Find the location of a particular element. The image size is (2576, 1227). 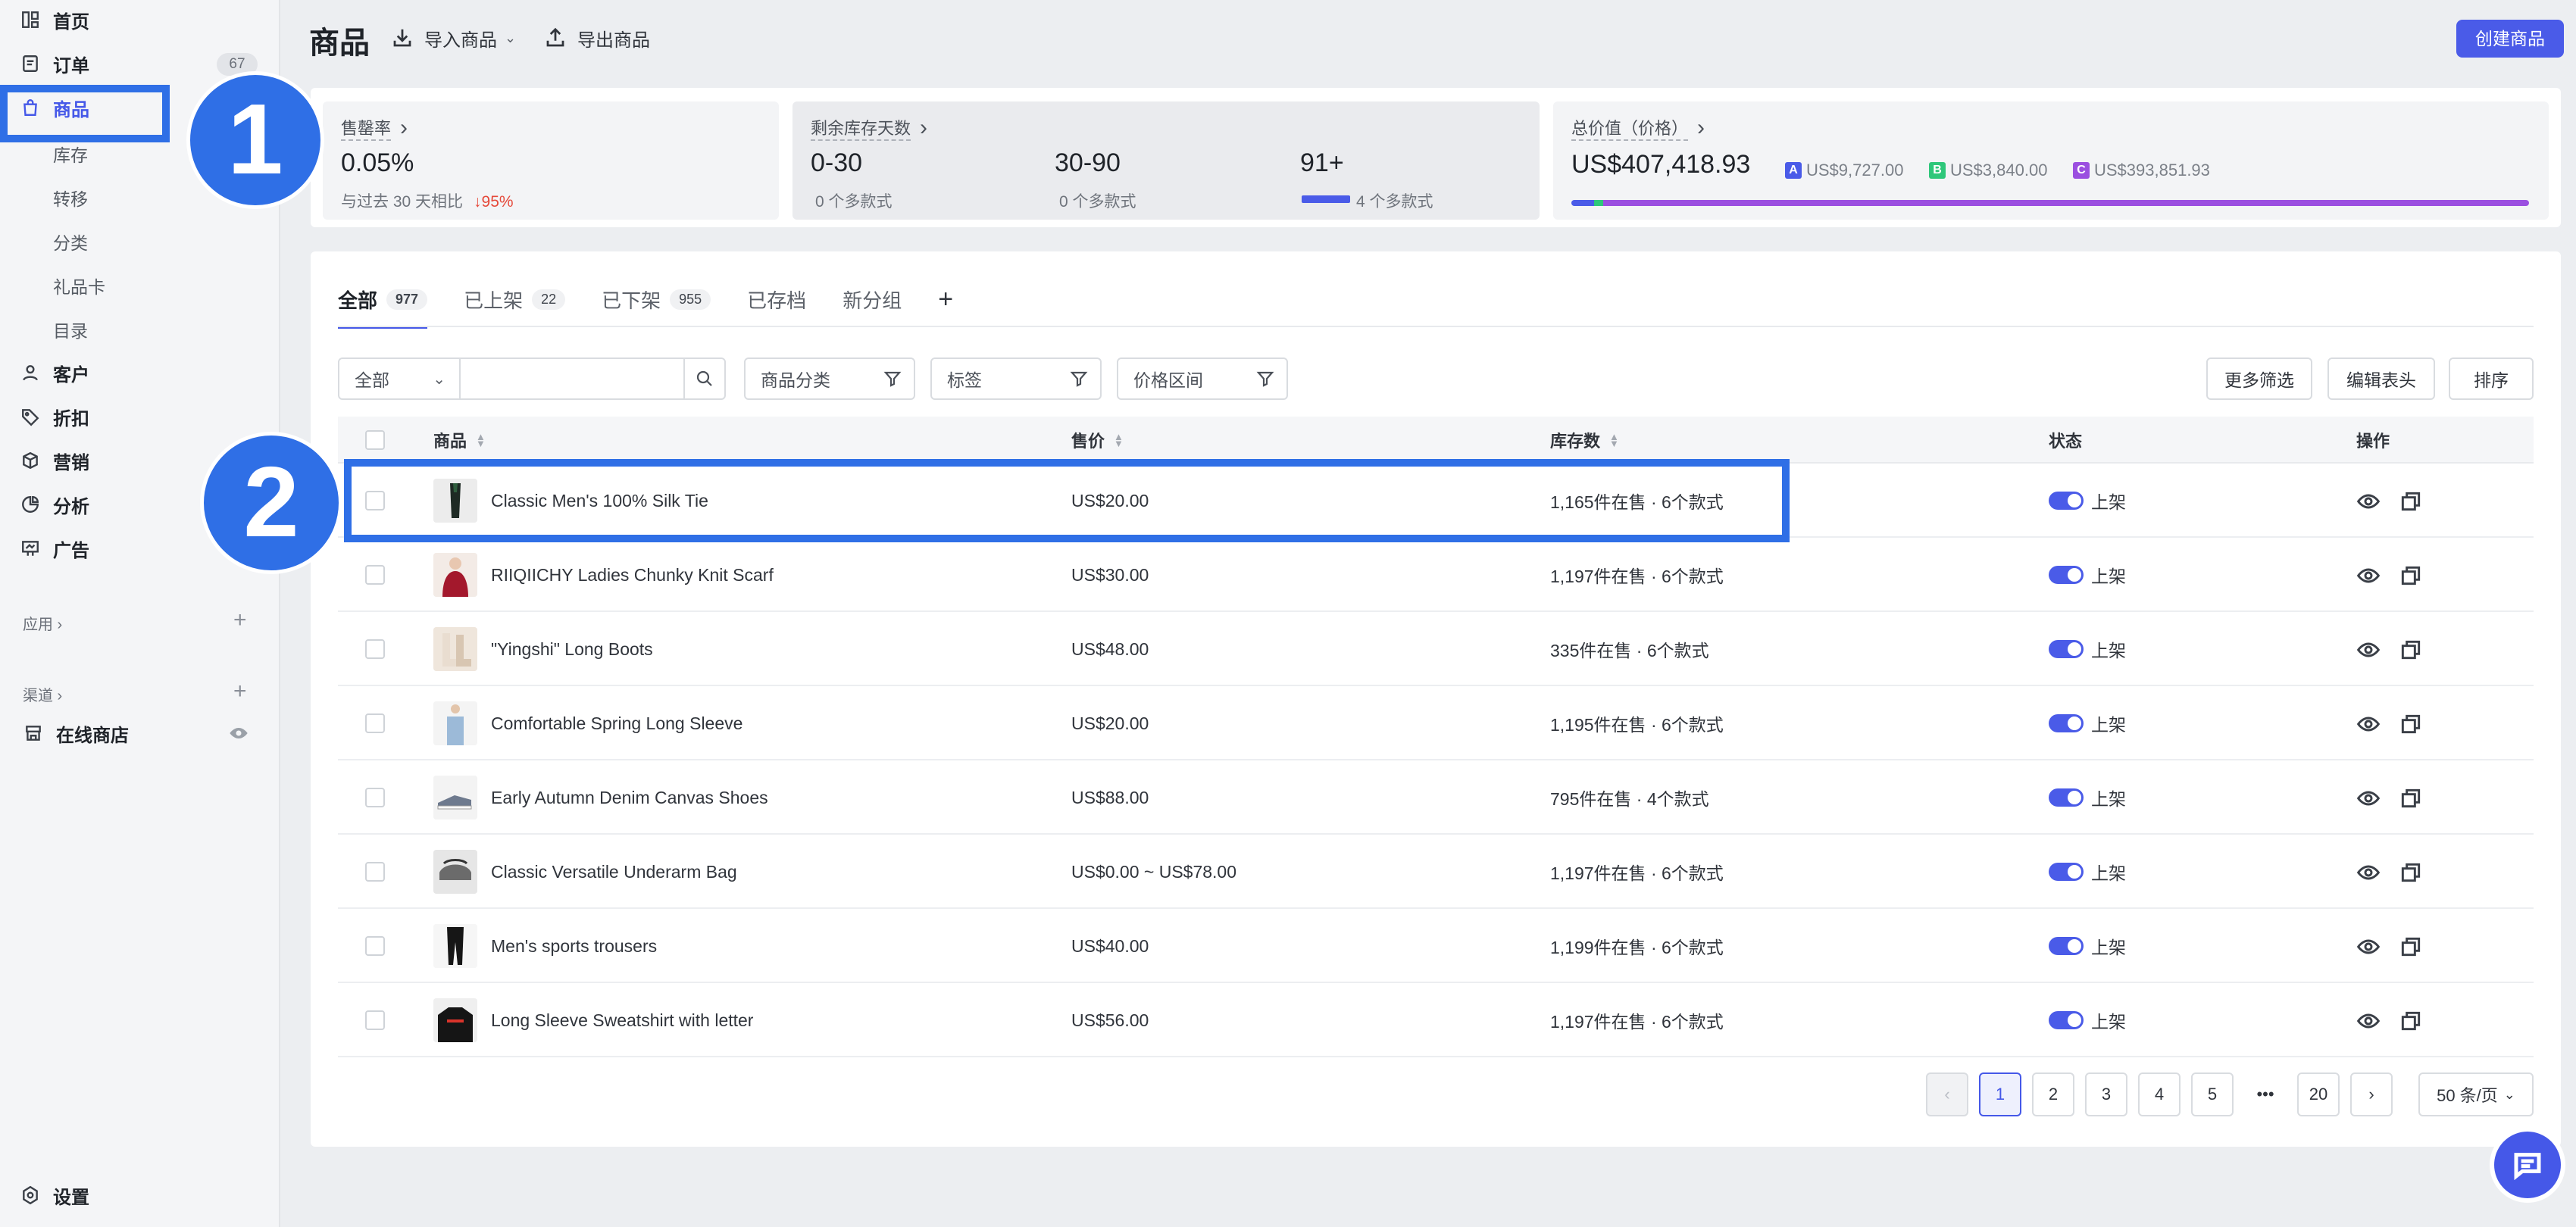

sell-through-title: 售罄率 › is located at coordinates (374, 128).